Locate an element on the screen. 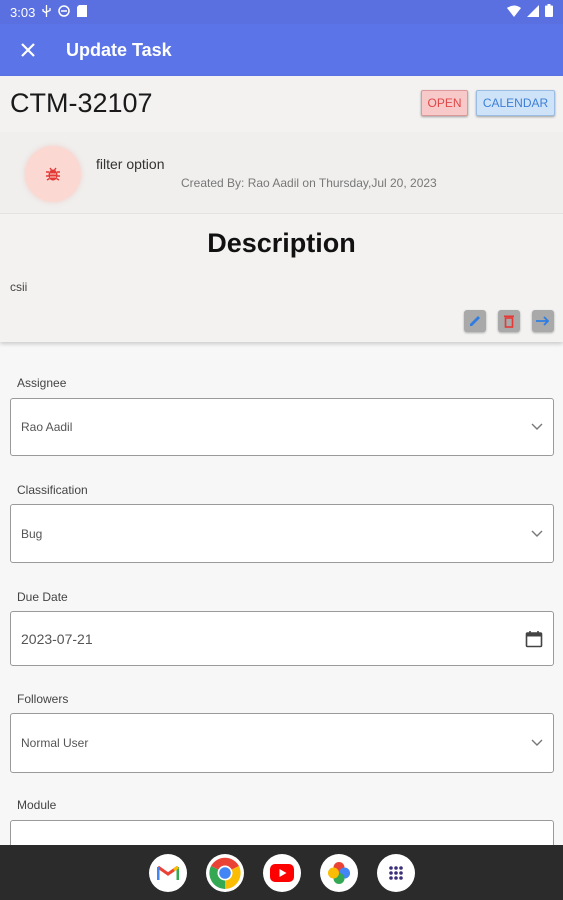  photos-icon is located at coordinates (338, 872).